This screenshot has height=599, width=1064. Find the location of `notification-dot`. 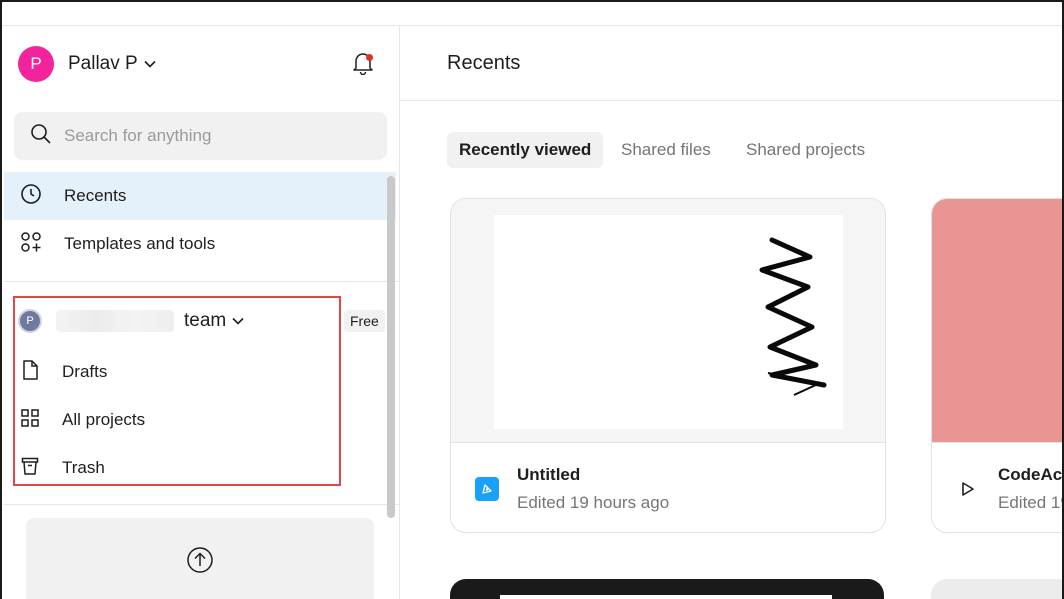

notification-dot is located at coordinates (369, 57).